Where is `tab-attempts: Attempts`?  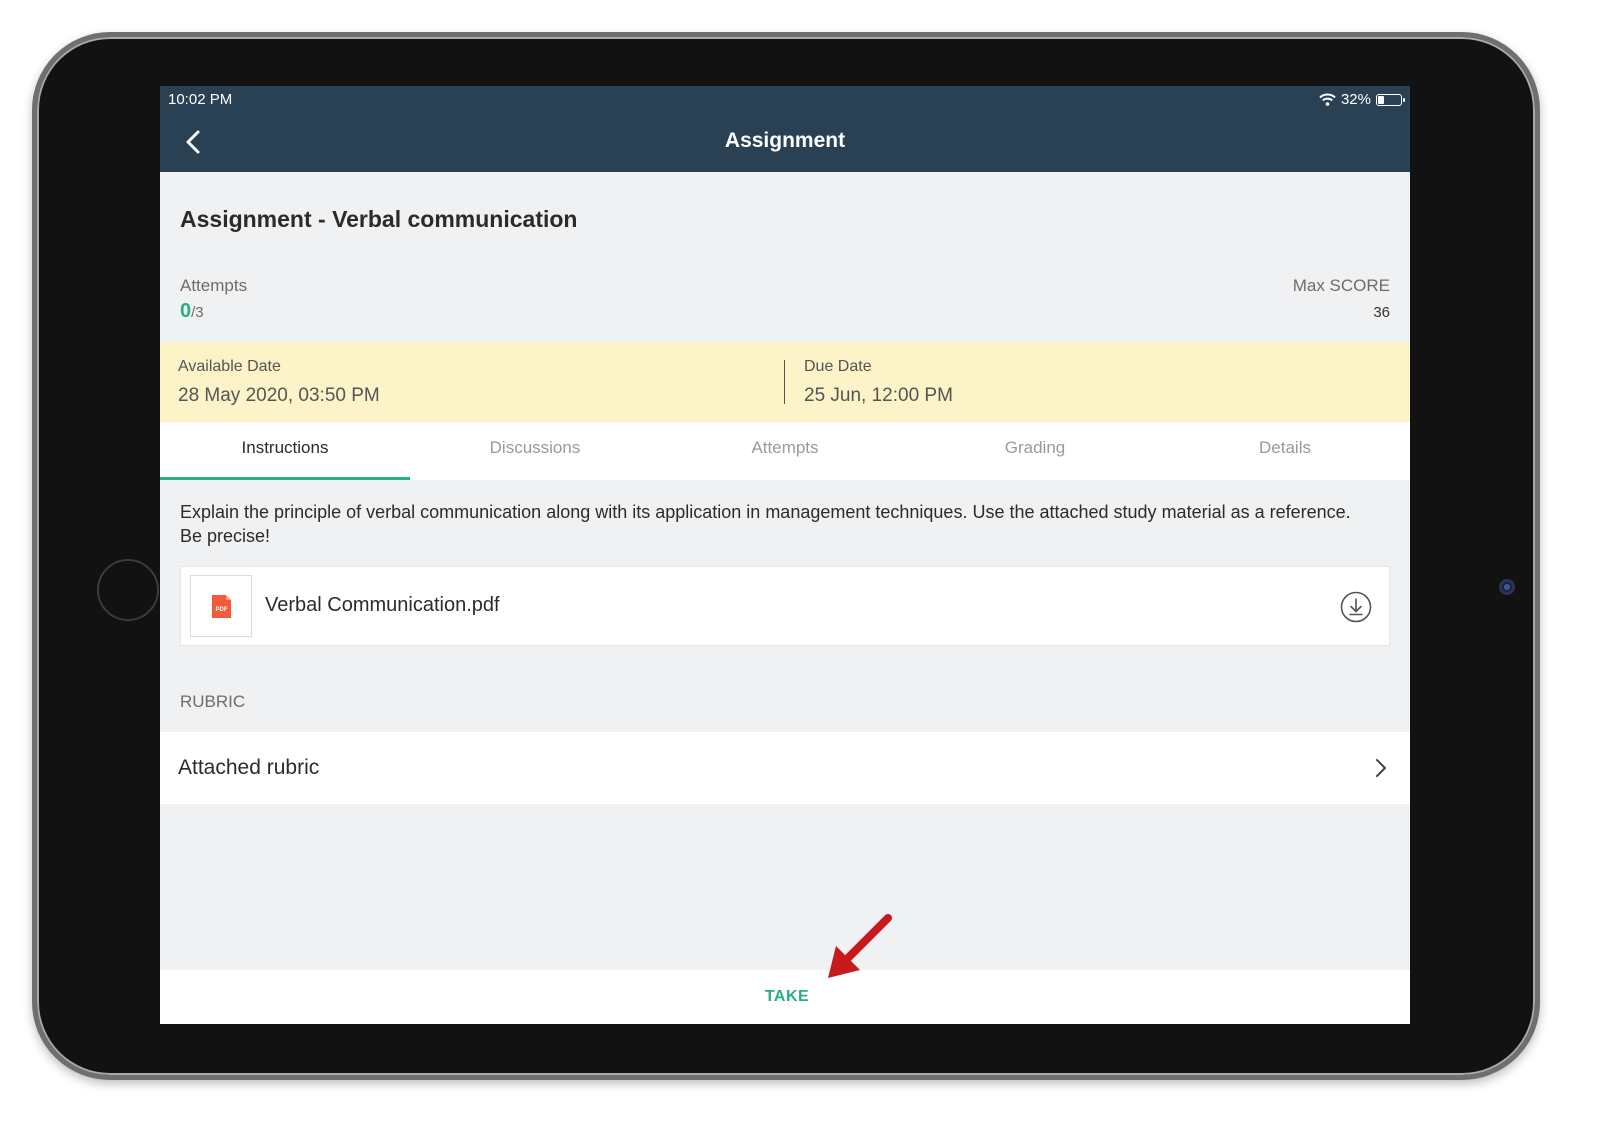 tab-attempts: Attempts is located at coordinates (785, 451).